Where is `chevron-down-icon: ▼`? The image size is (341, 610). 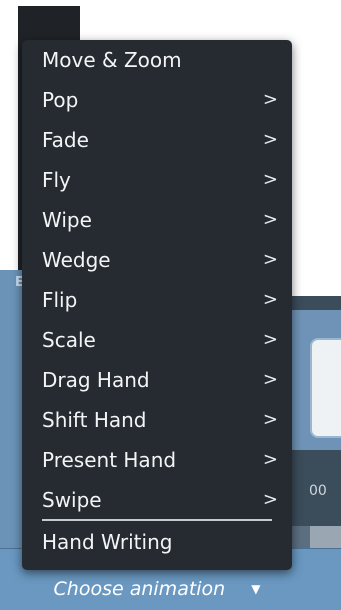
chevron-down-icon: ▼ is located at coordinates (256, 589).